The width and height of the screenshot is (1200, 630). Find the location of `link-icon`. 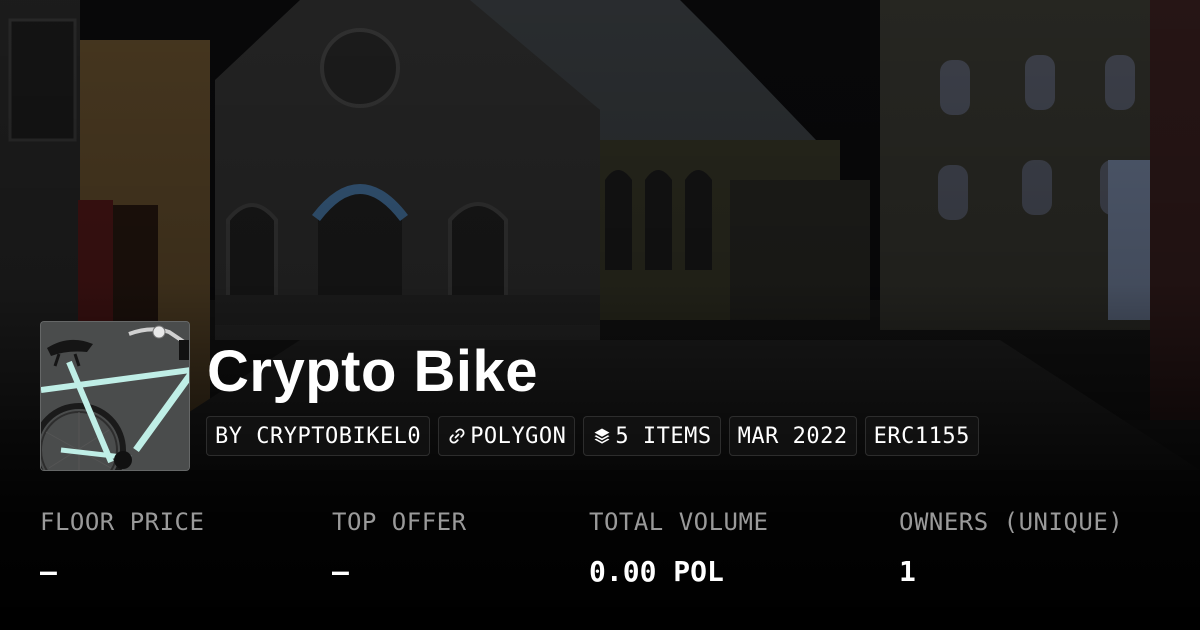

link-icon is located at coordinates (457, 436).